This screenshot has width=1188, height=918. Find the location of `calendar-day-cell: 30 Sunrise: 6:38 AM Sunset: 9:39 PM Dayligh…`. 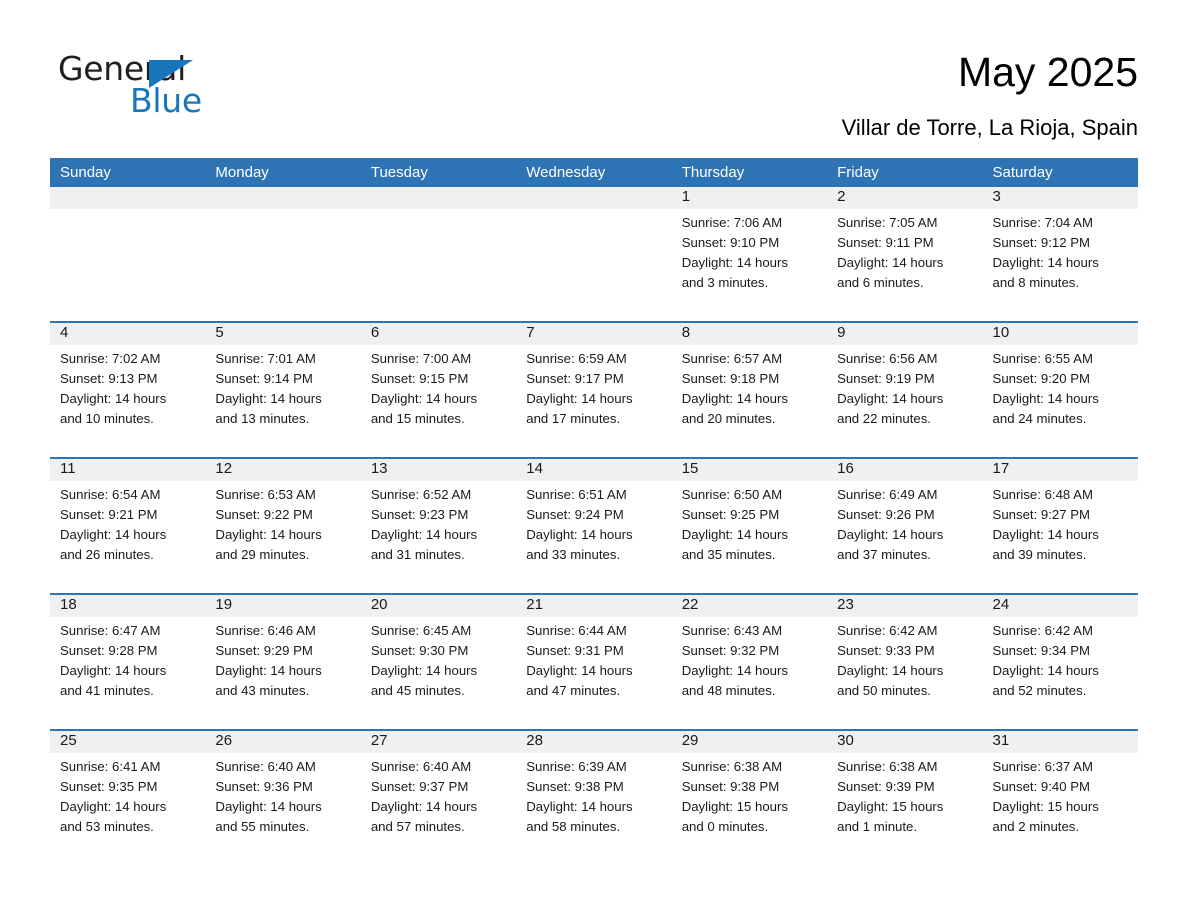

calendar-day-cell: 30 Sunrise: 6:38 AM Sunset: 9:39 PM Dayligh… is located at coordinates (904, 798).